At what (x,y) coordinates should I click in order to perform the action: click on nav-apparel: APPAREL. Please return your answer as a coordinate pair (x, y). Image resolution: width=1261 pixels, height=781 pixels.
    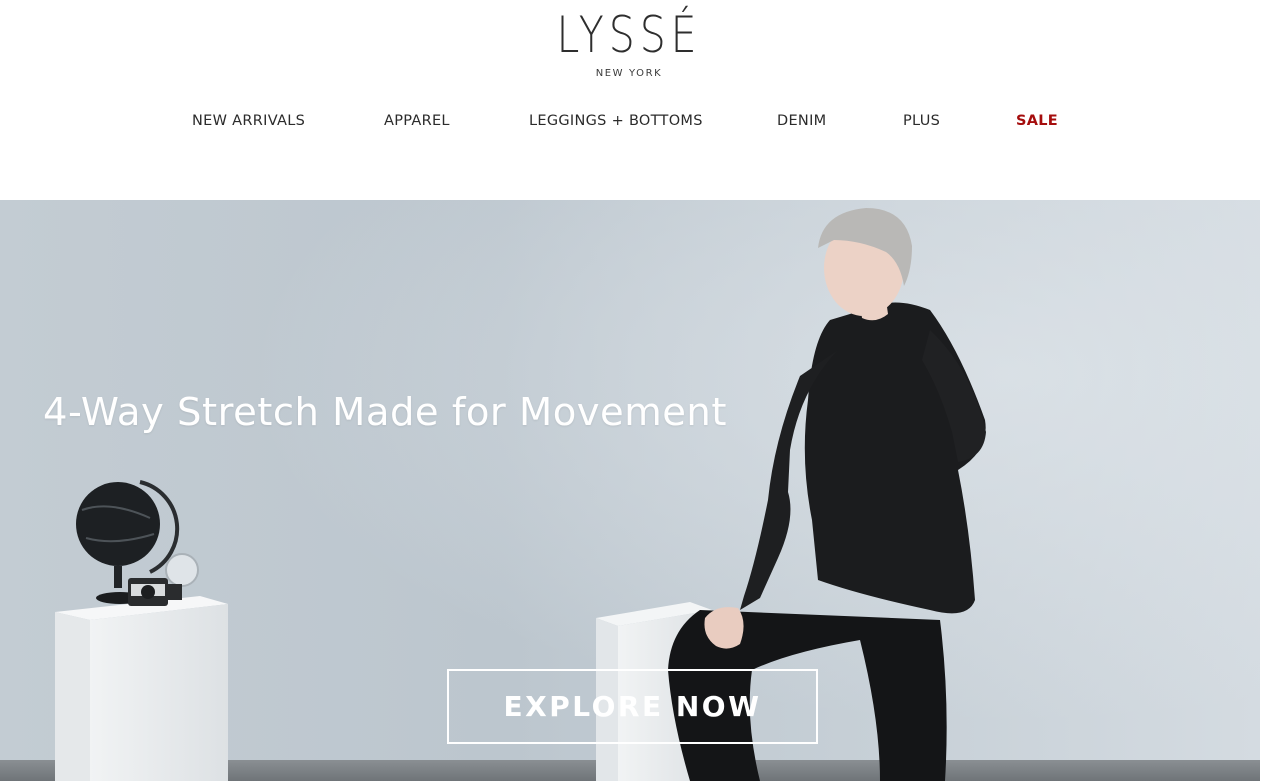
    Looking at the image, I should click on (417, 121).